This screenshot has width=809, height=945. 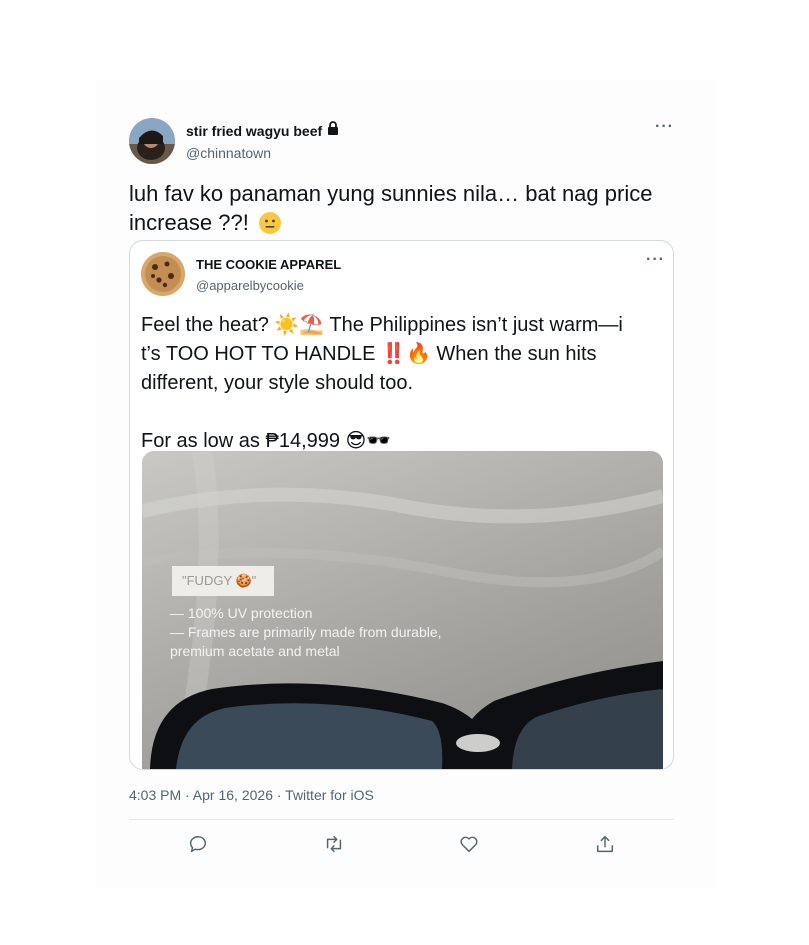 I want to click on handle: @chinnatown, so click(x=228, y=153).